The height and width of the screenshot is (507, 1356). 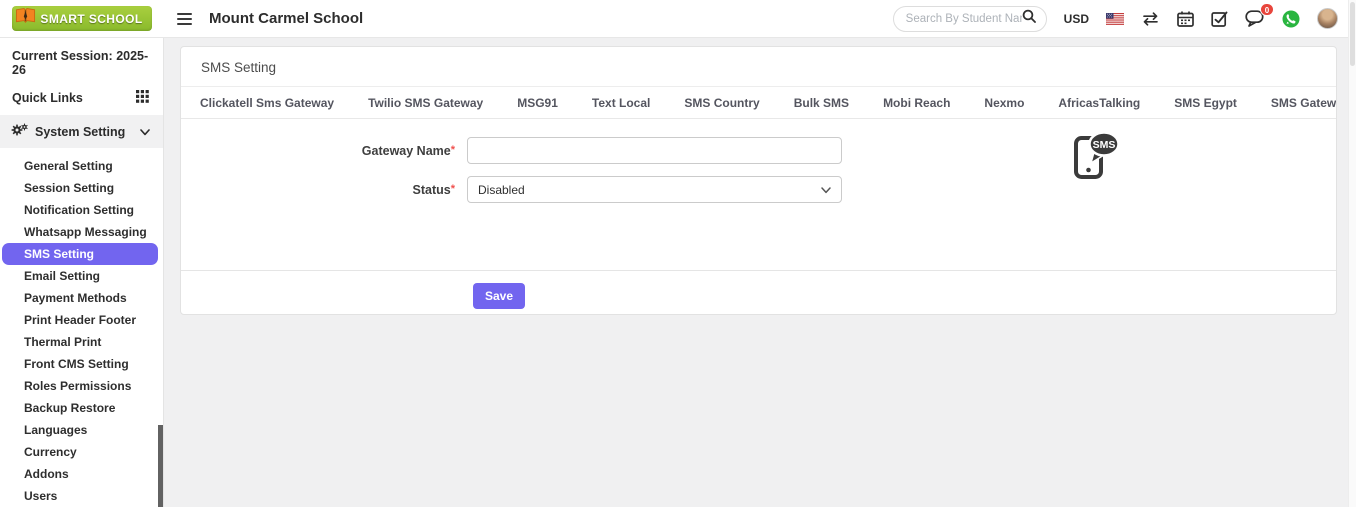 I want to click on grid-icon, so click(x=142, y=98).